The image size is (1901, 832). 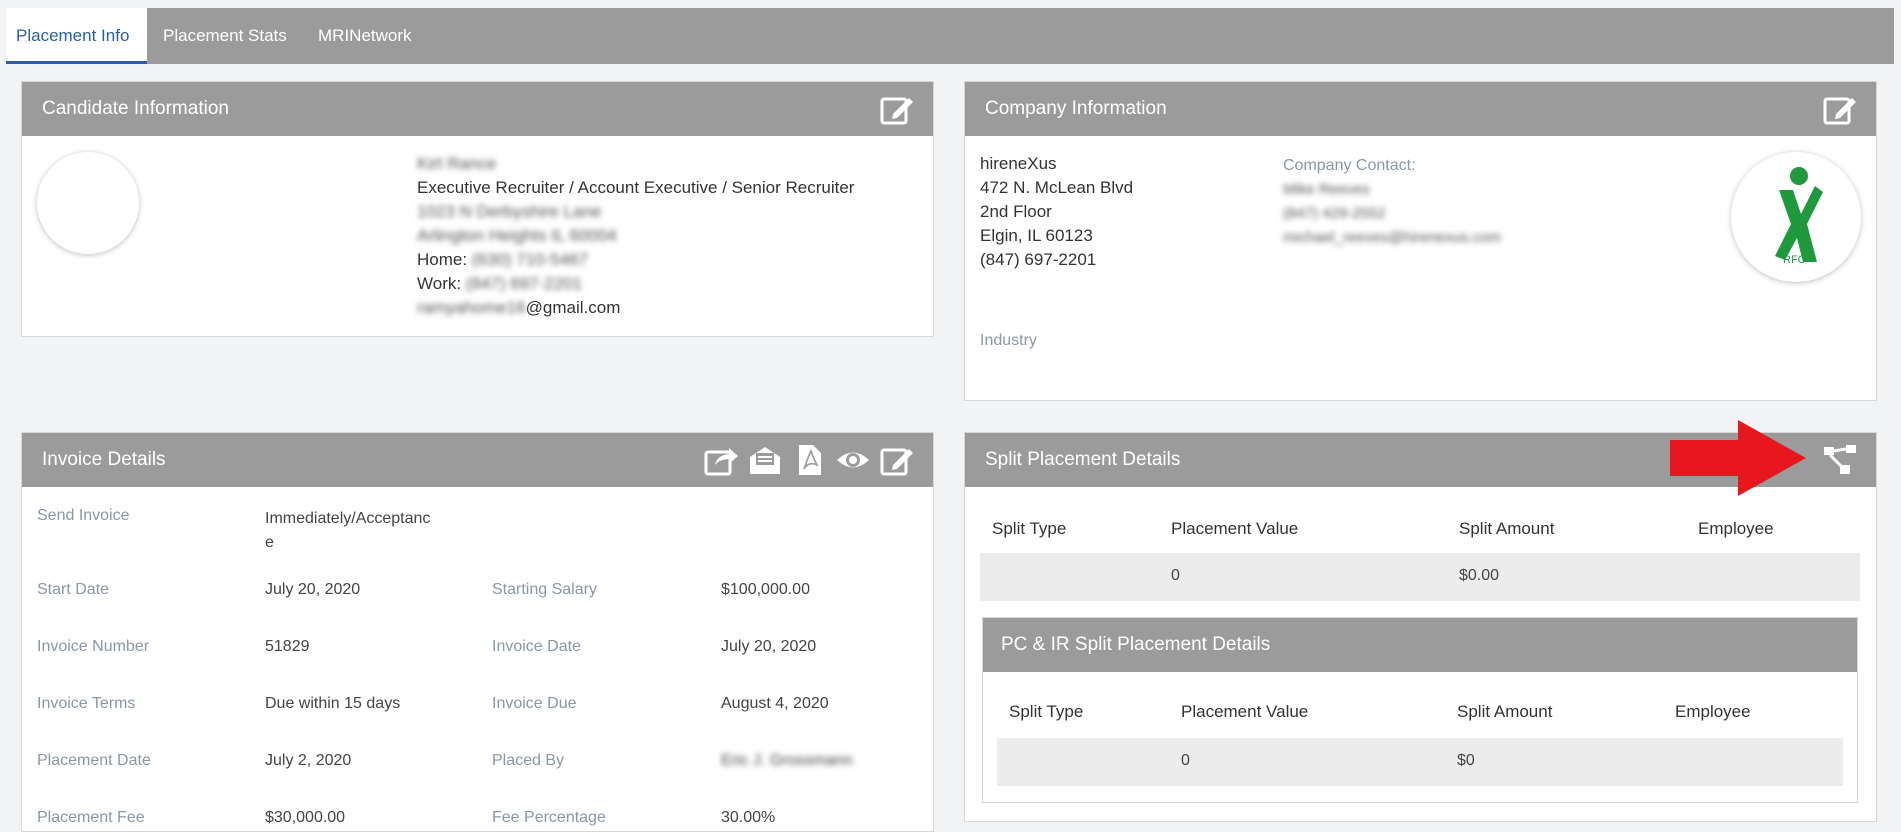 I want to click on red-arrow-annotation, so click(x=1738, y=458).